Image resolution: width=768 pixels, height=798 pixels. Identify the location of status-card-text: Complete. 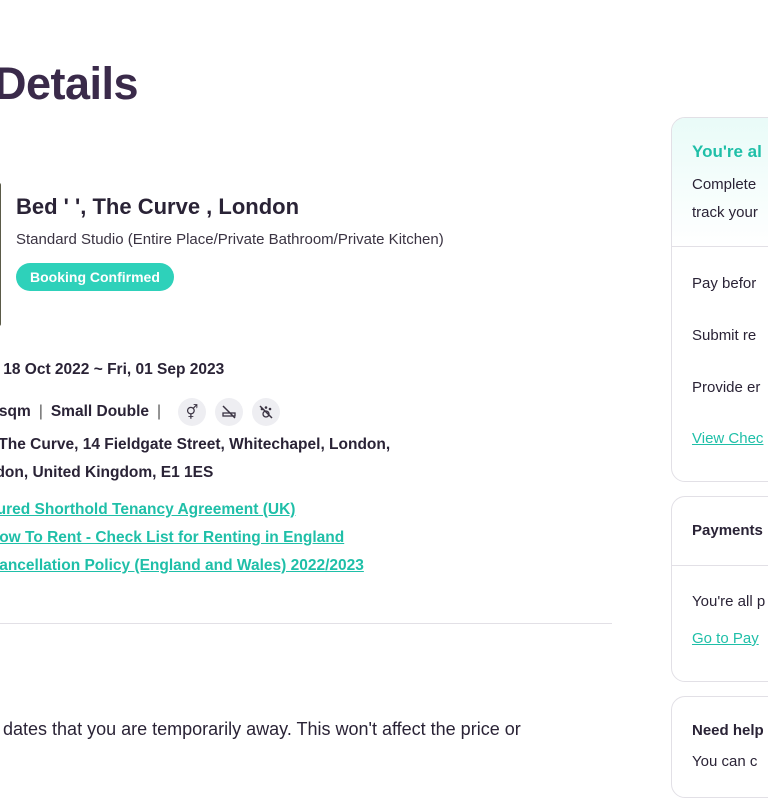
(724, 184).